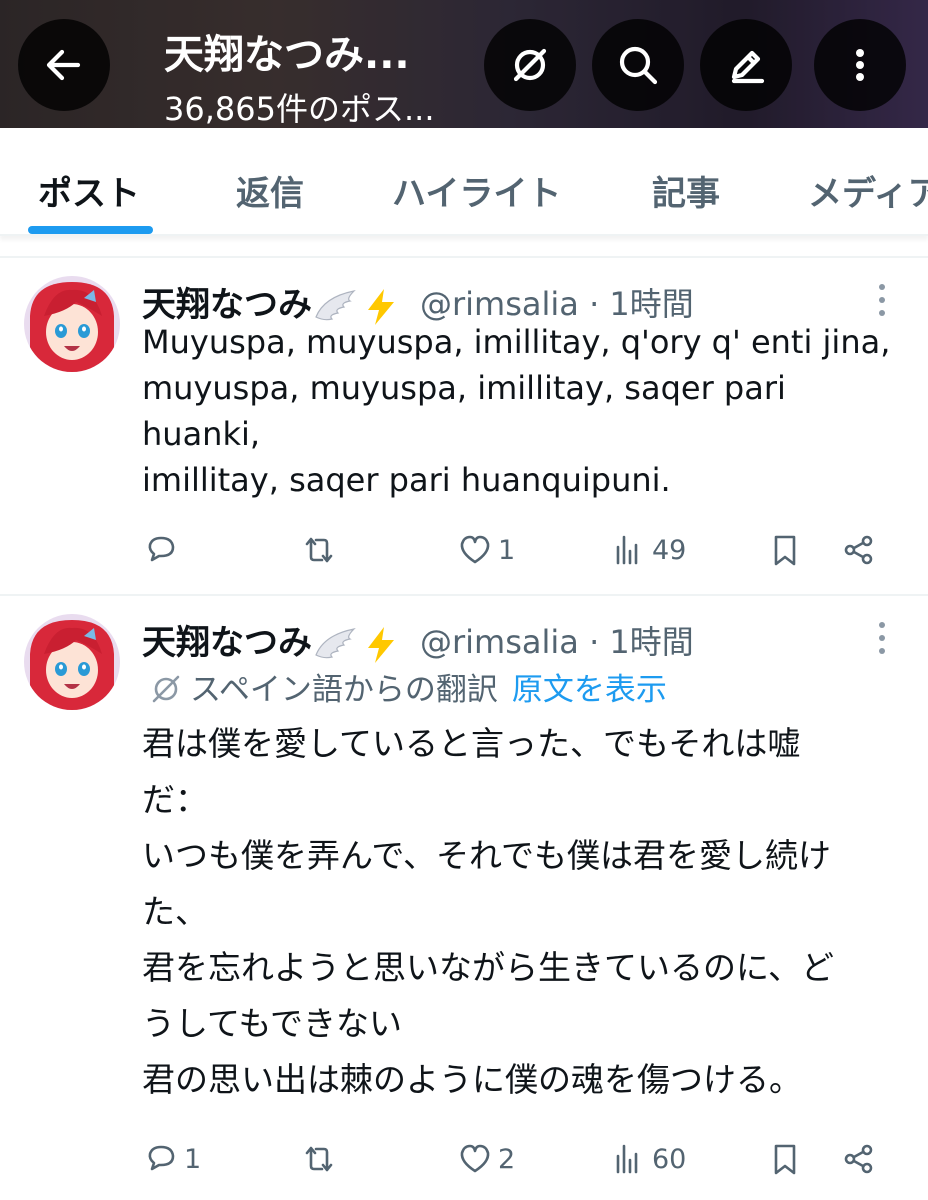  I want to click on like-count: 2, so click(507, 1159).